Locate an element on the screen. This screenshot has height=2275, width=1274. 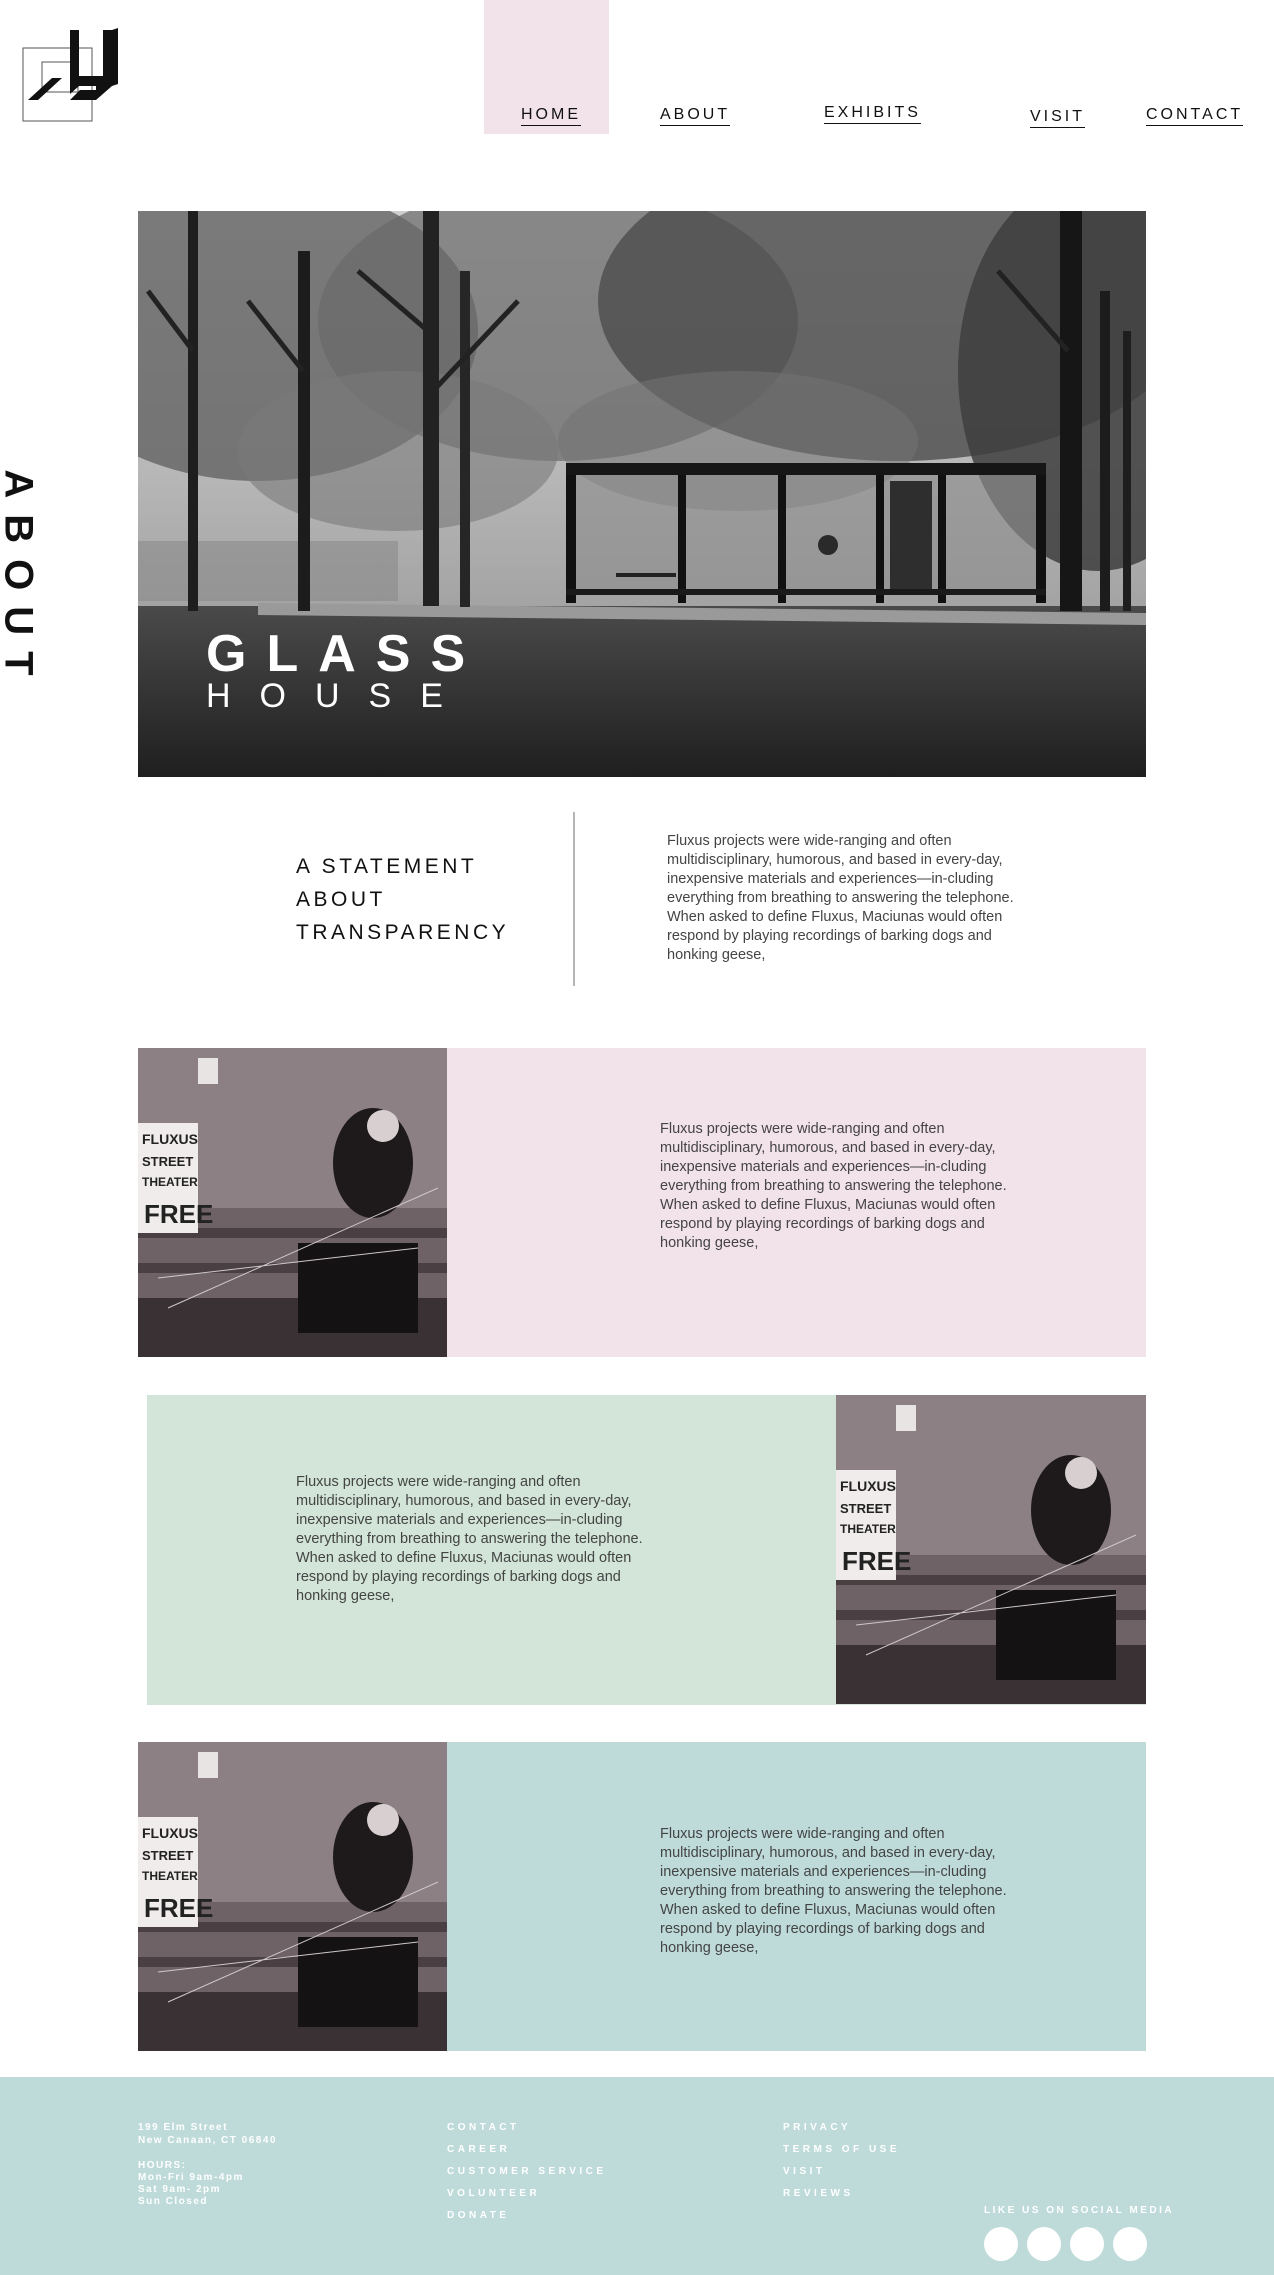
footer-link-volunteer: VOLUNTEER is located at coordinates (493, 2193).